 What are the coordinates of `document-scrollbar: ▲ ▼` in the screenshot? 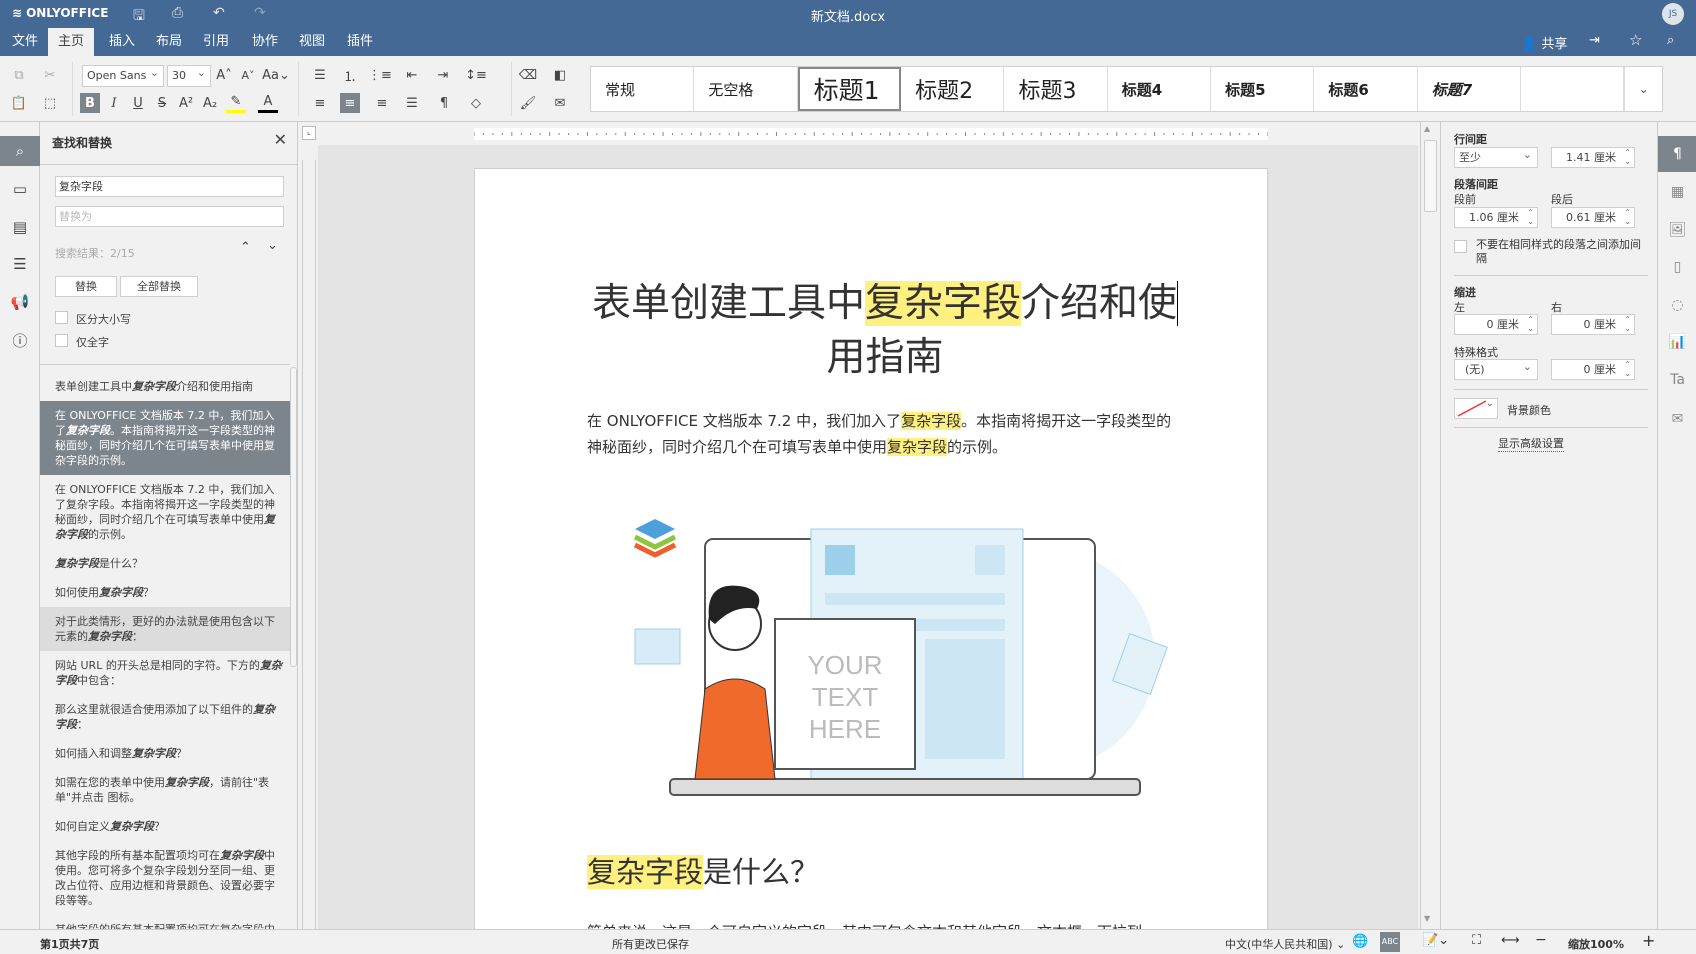 It's located at (1430, 525).